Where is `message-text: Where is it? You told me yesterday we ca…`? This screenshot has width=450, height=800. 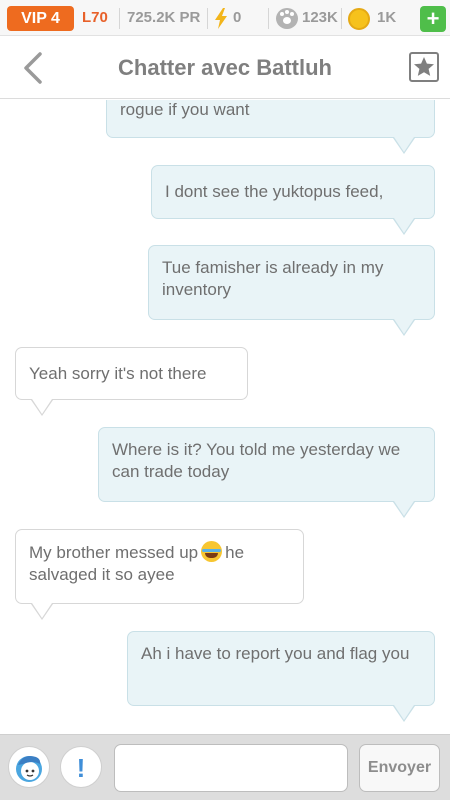 message-text: Where is it? You told me yesterday we ca… is located at coordinates (256, 460).